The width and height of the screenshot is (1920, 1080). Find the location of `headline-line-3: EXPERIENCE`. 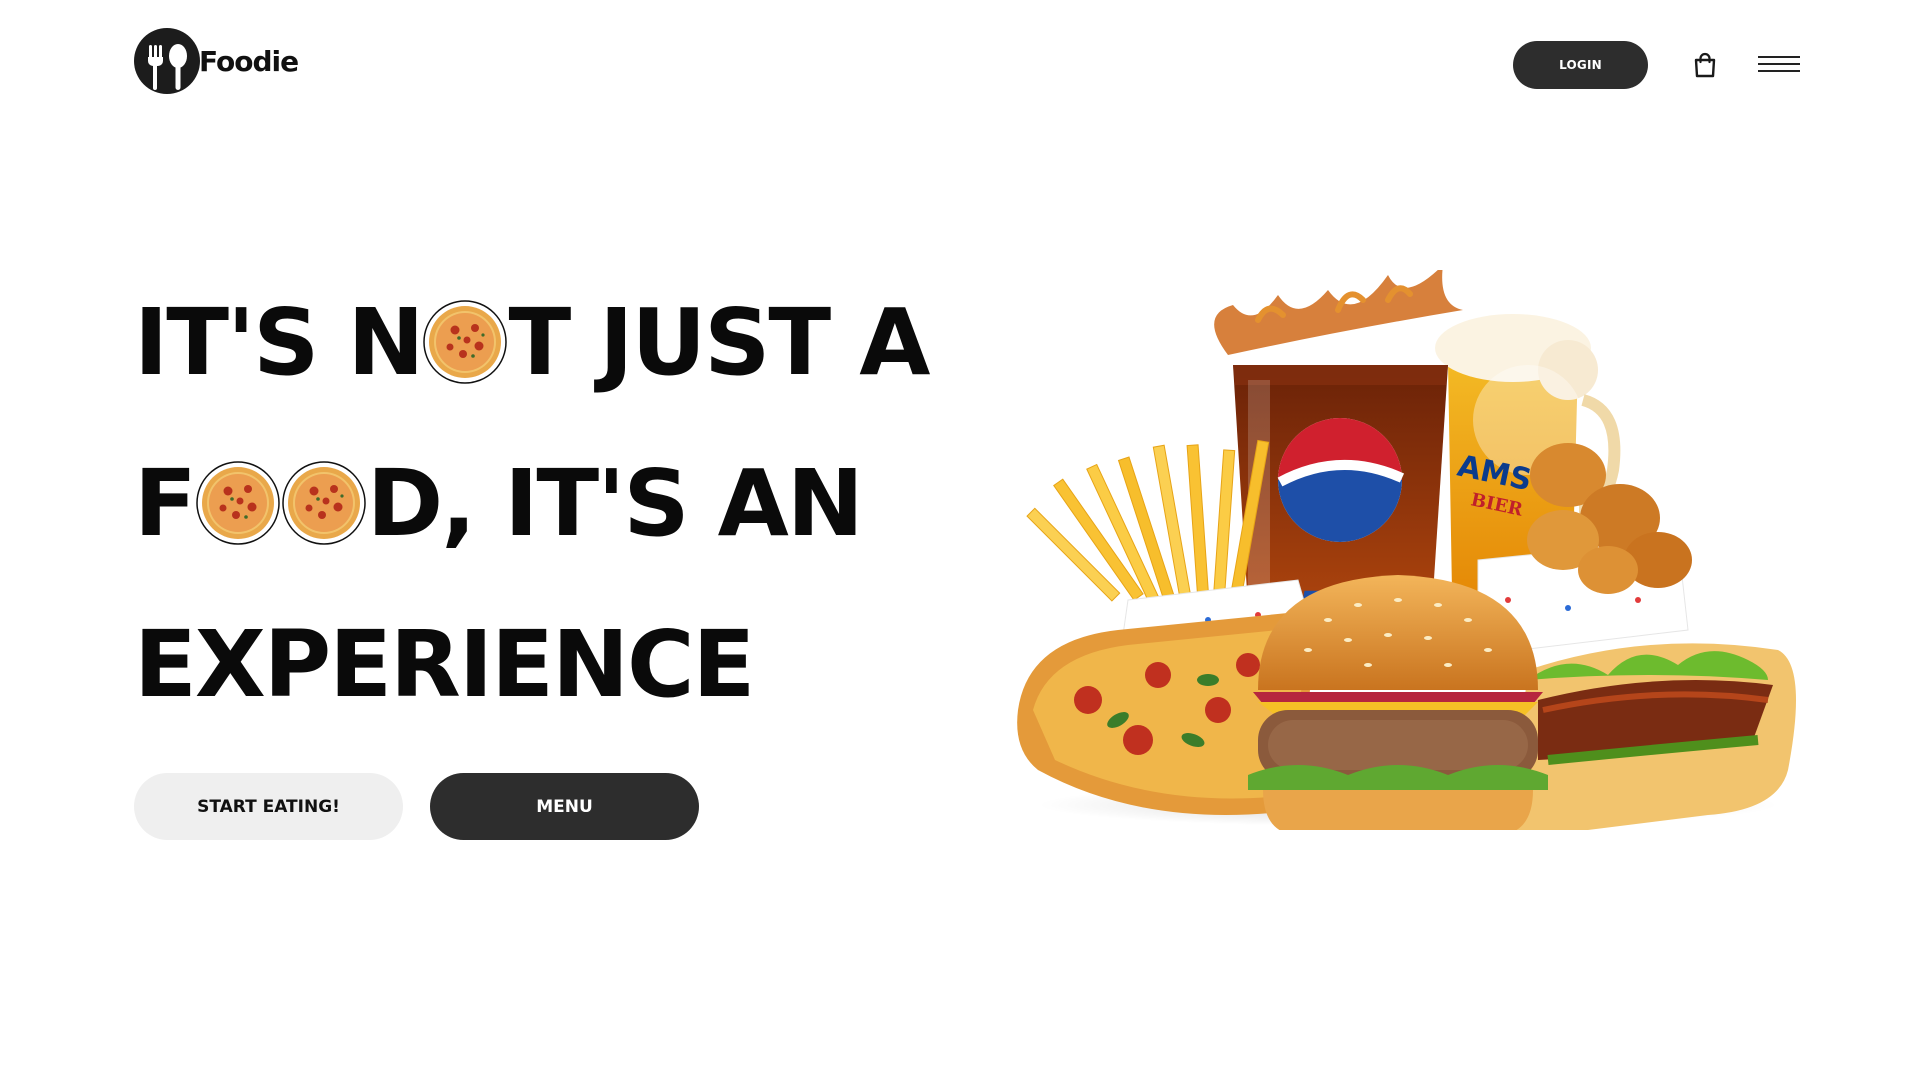

headline-line-3: EXPERIENCE is located at coordinates (531, 664).